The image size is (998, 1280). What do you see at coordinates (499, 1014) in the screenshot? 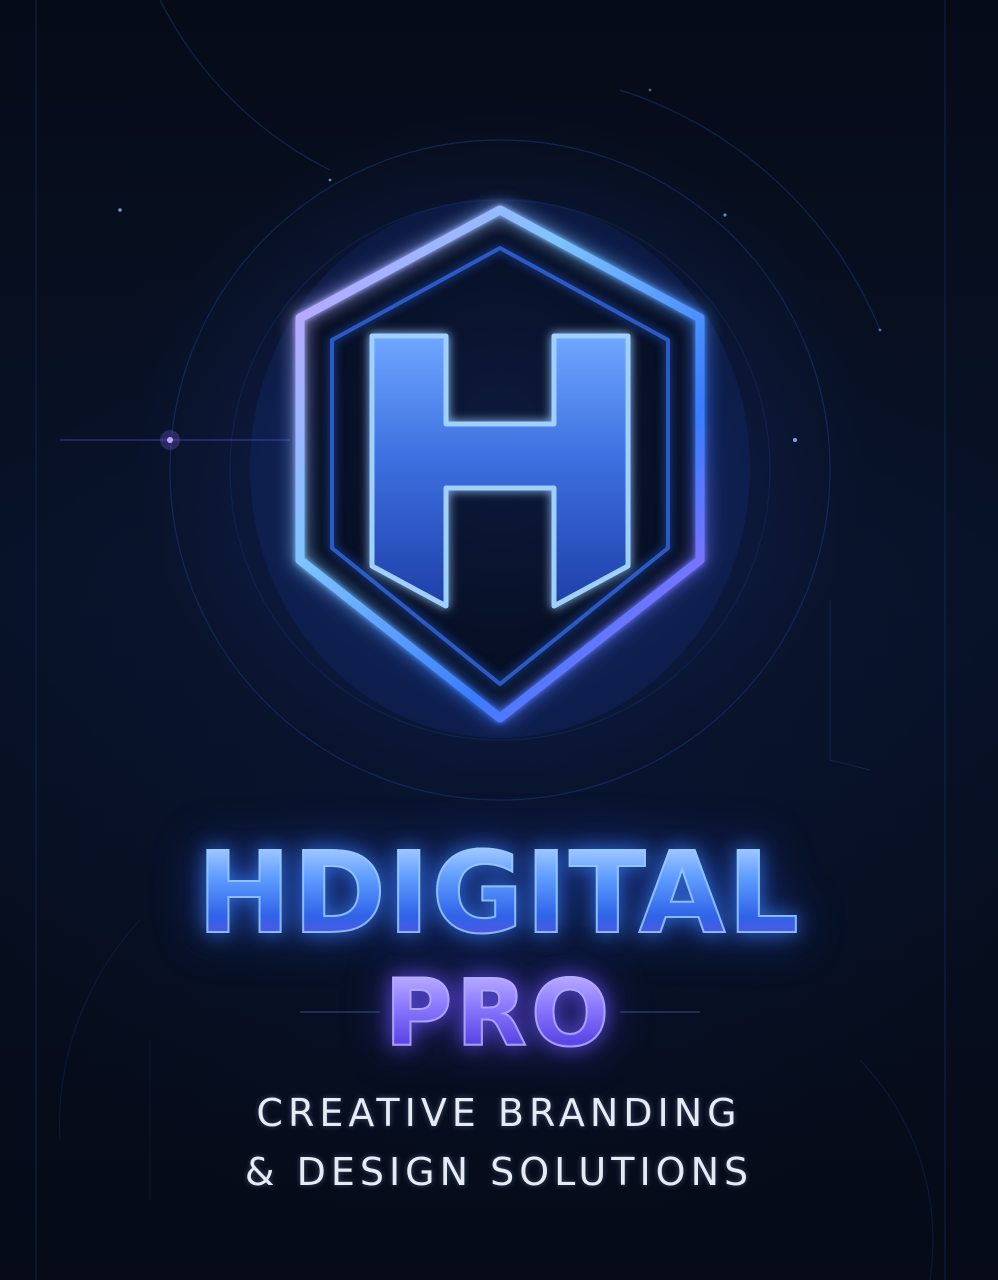
I see `brand-subtitle: PRO` at bounding box center [499, 1014].